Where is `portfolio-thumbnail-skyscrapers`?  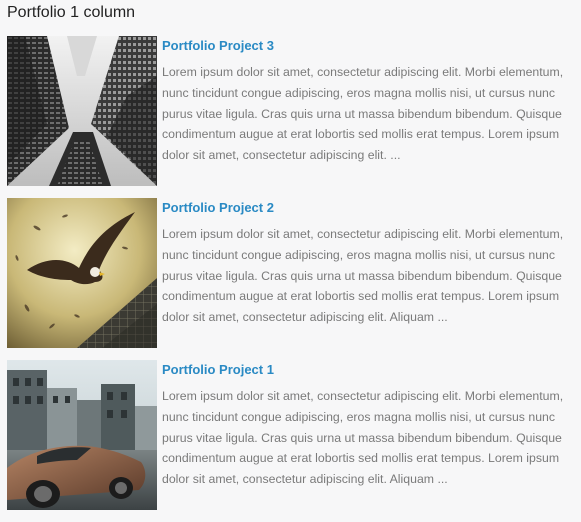
portfolio-thumbnail-skyscrapers is located at coordinates (82, 111).